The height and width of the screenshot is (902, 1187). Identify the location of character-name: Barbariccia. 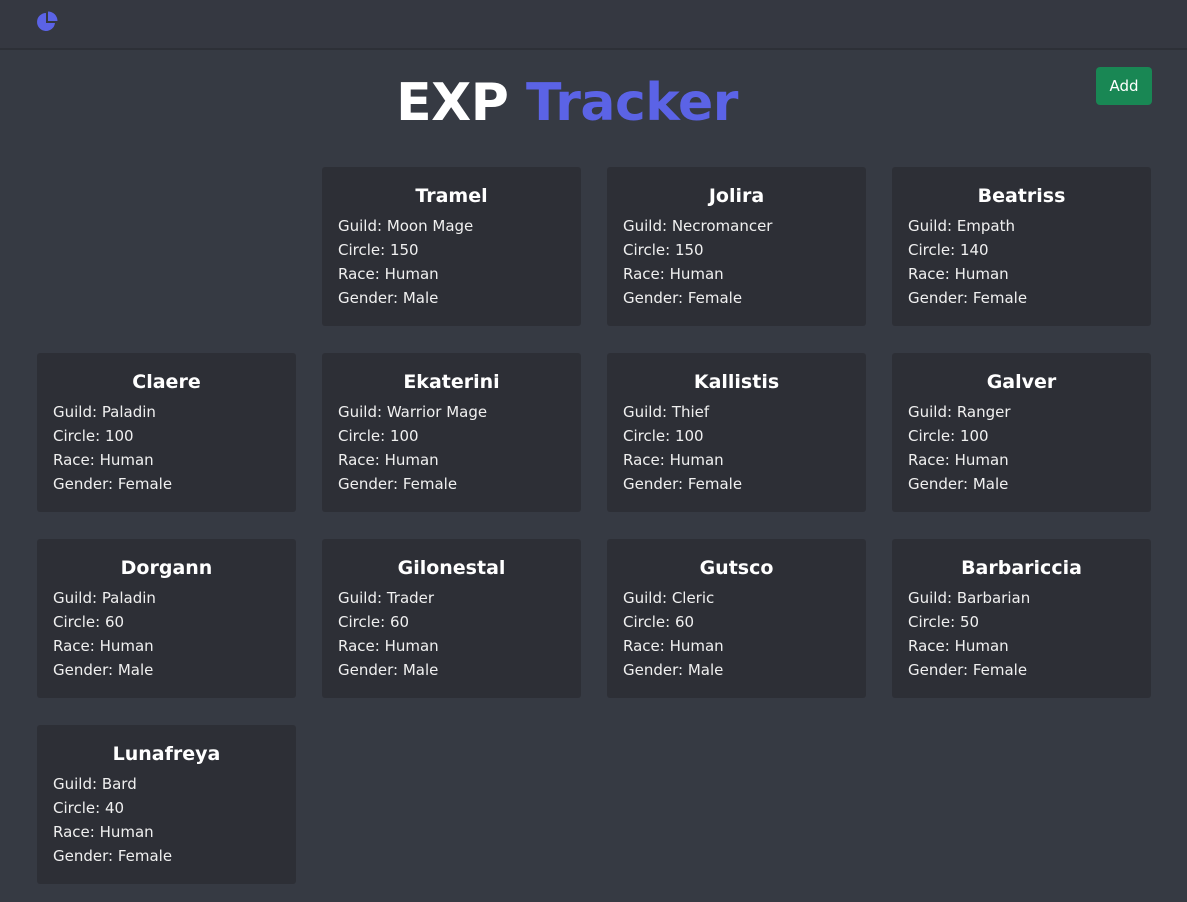
(1021, 568).